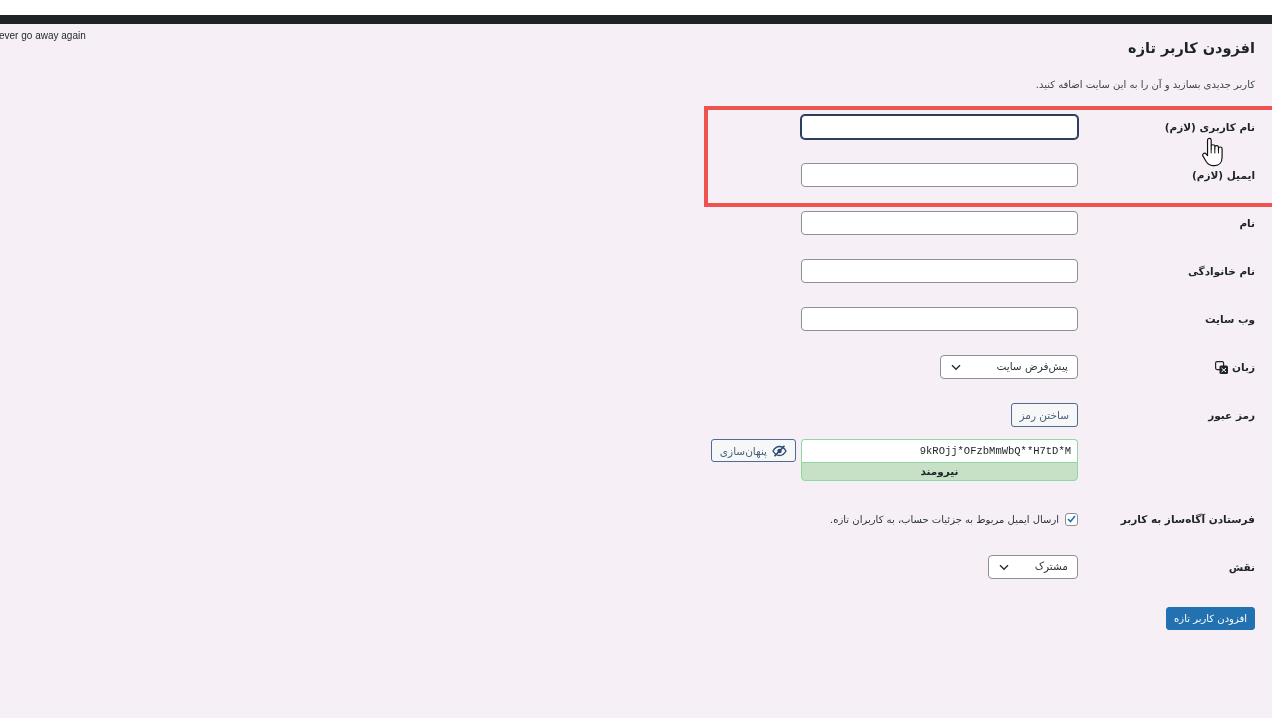 Image resolution: width=1272 pixels, height=718 pixels. What do you see at coordinates (1033, 567) in the screenshot?
I see `dropdown: مشترک` at bounding box center [1033, 567].